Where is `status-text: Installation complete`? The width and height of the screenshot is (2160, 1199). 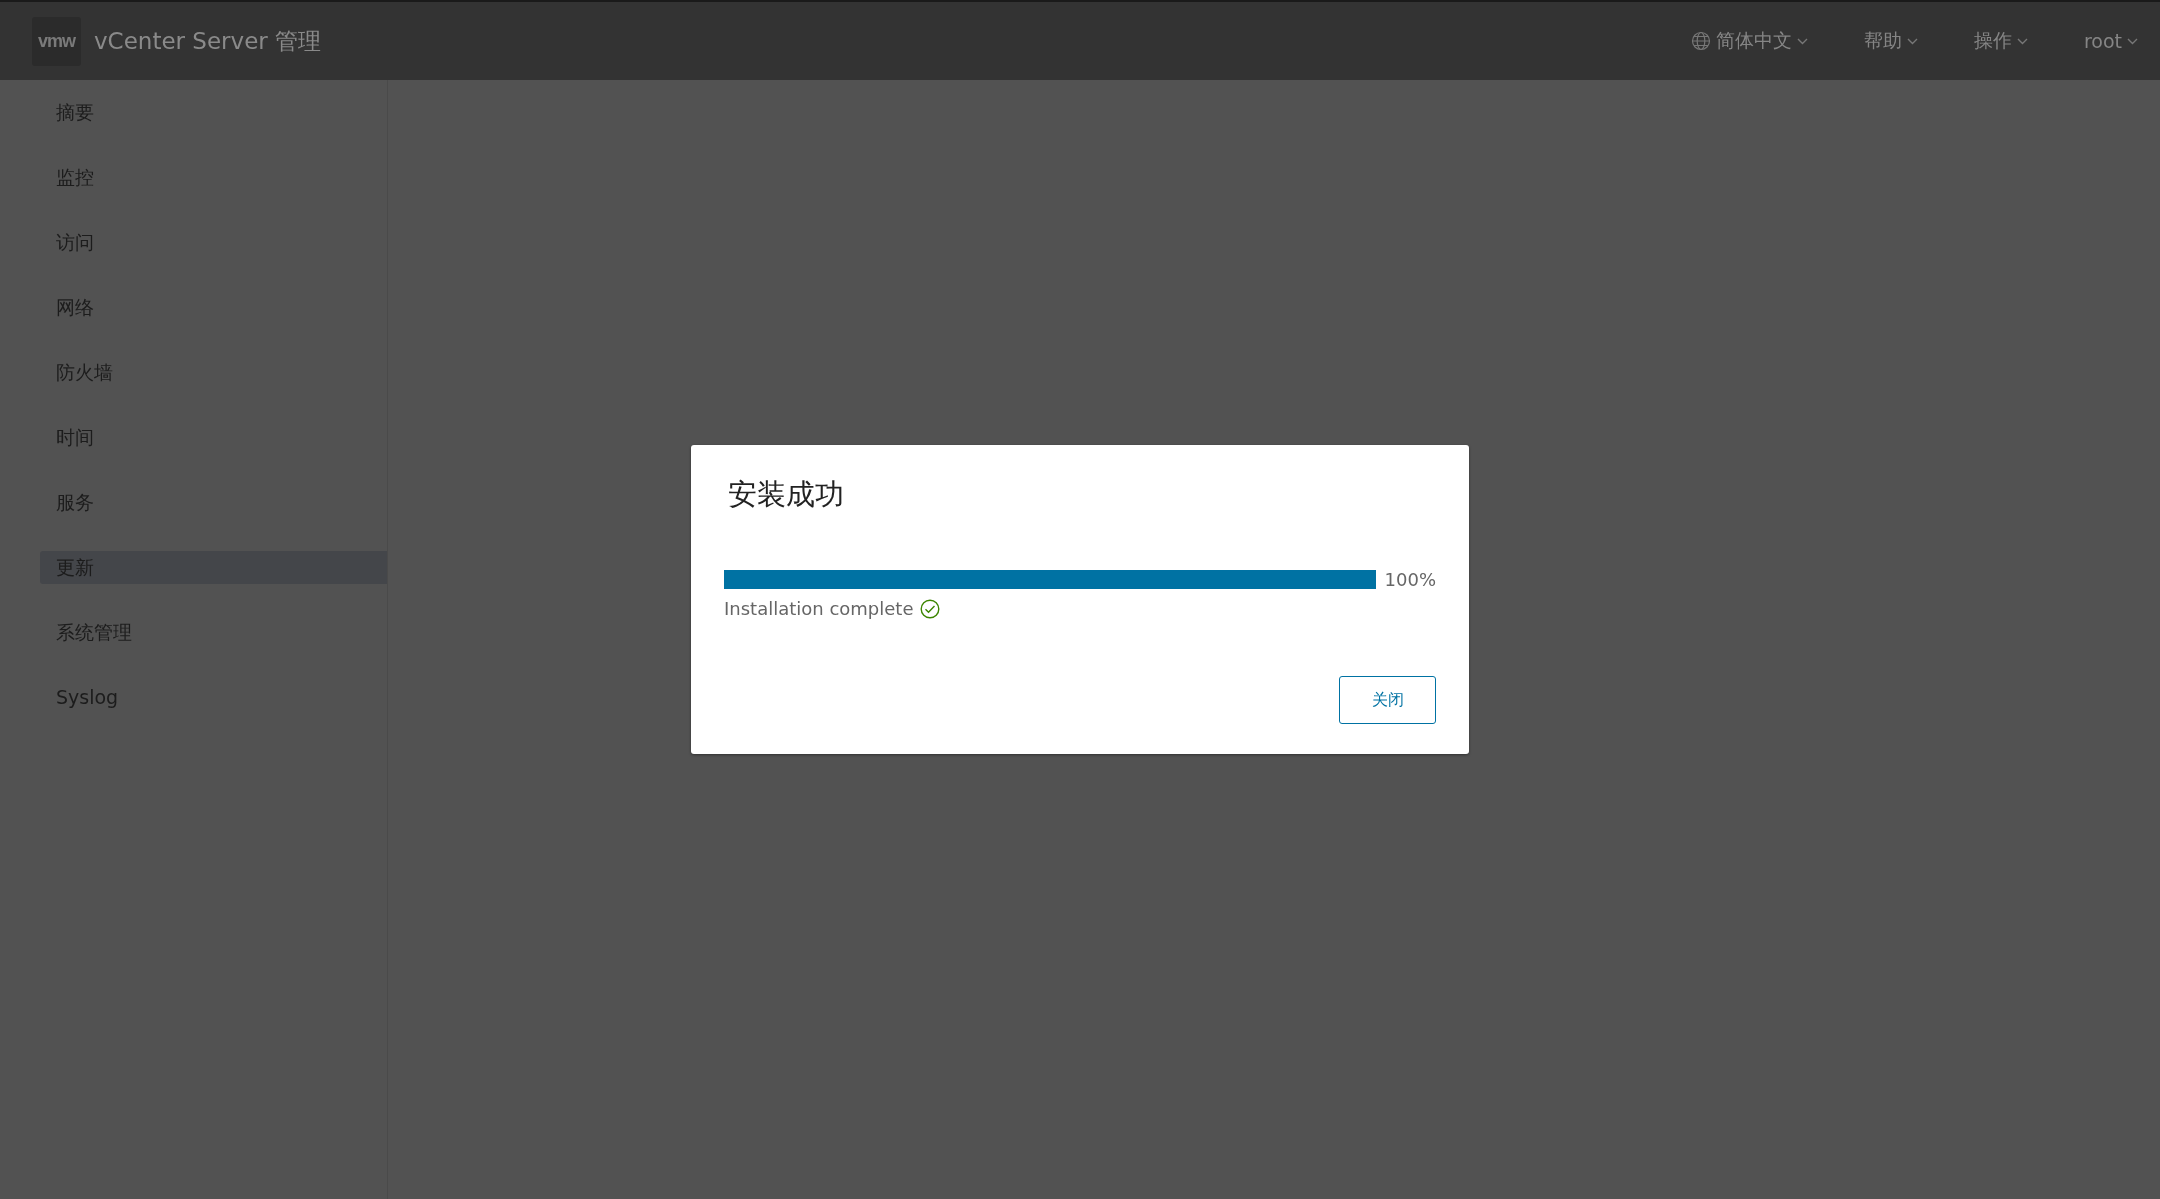
status-text: Installation complete is located at coordinates (819, 608).